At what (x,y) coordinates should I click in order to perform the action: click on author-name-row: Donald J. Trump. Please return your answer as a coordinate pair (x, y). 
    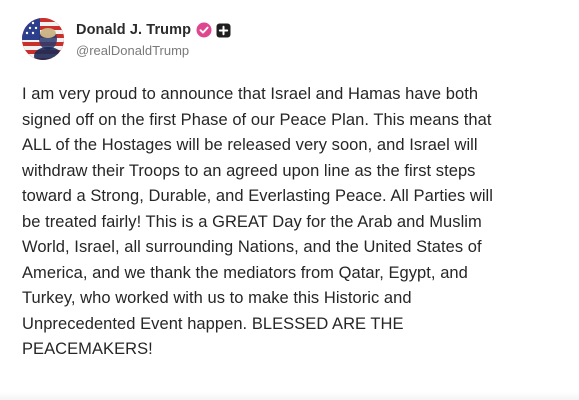
    Looking at the image, I should click on (153, 30).